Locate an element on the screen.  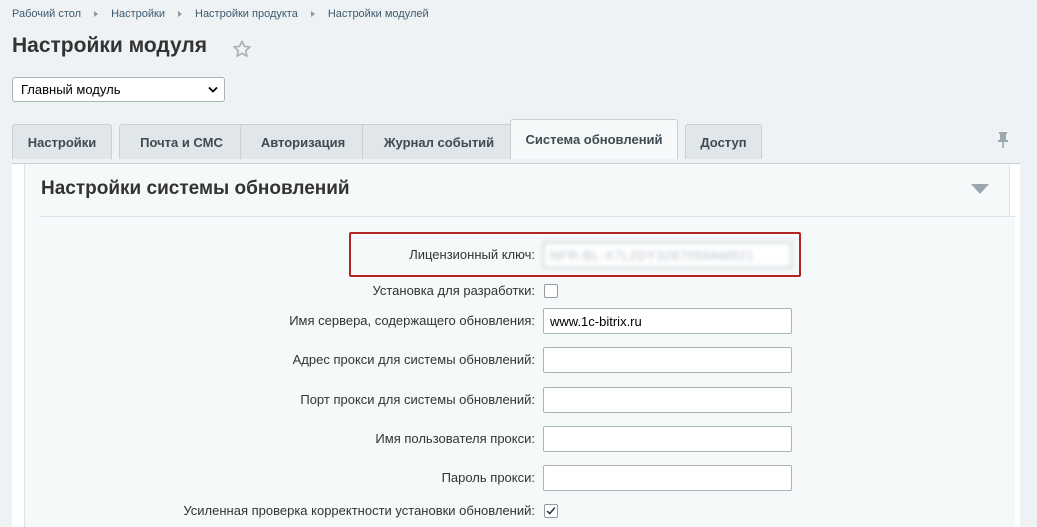
tab-label: Журнал событий is located at coordinates (439, 142).